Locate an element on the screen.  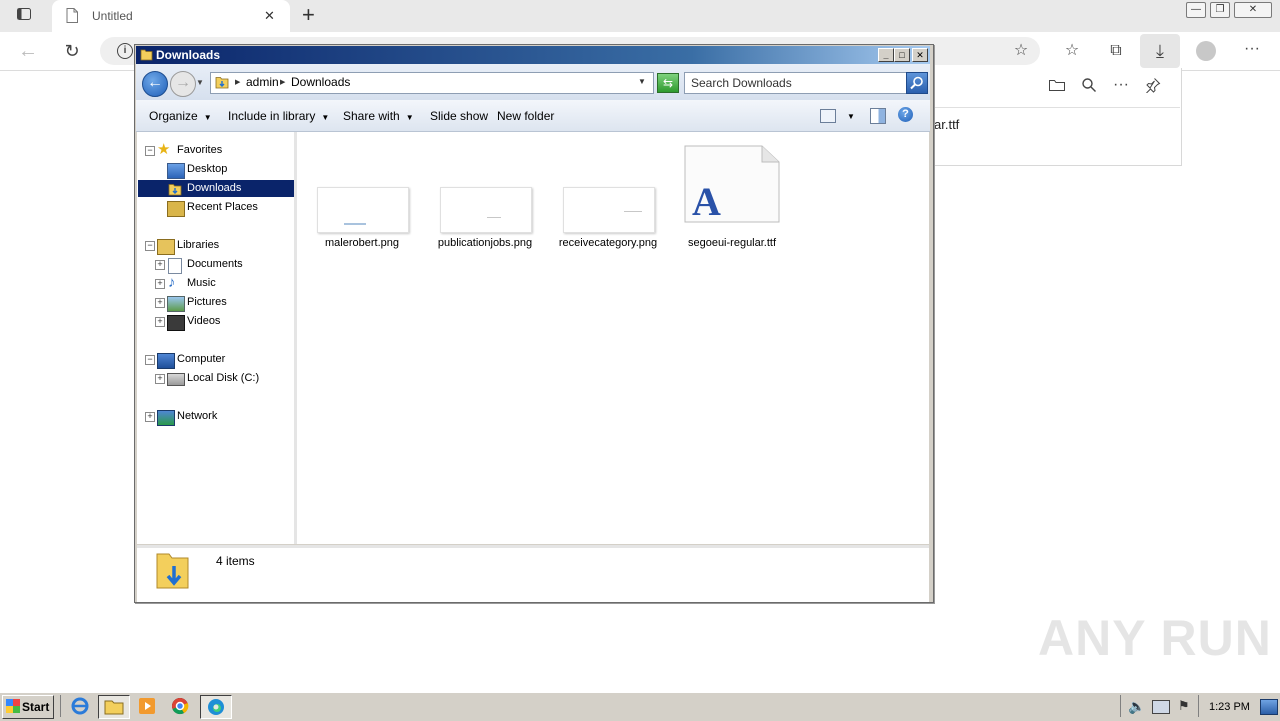
computer-icon is located at coordinates (166, 361).